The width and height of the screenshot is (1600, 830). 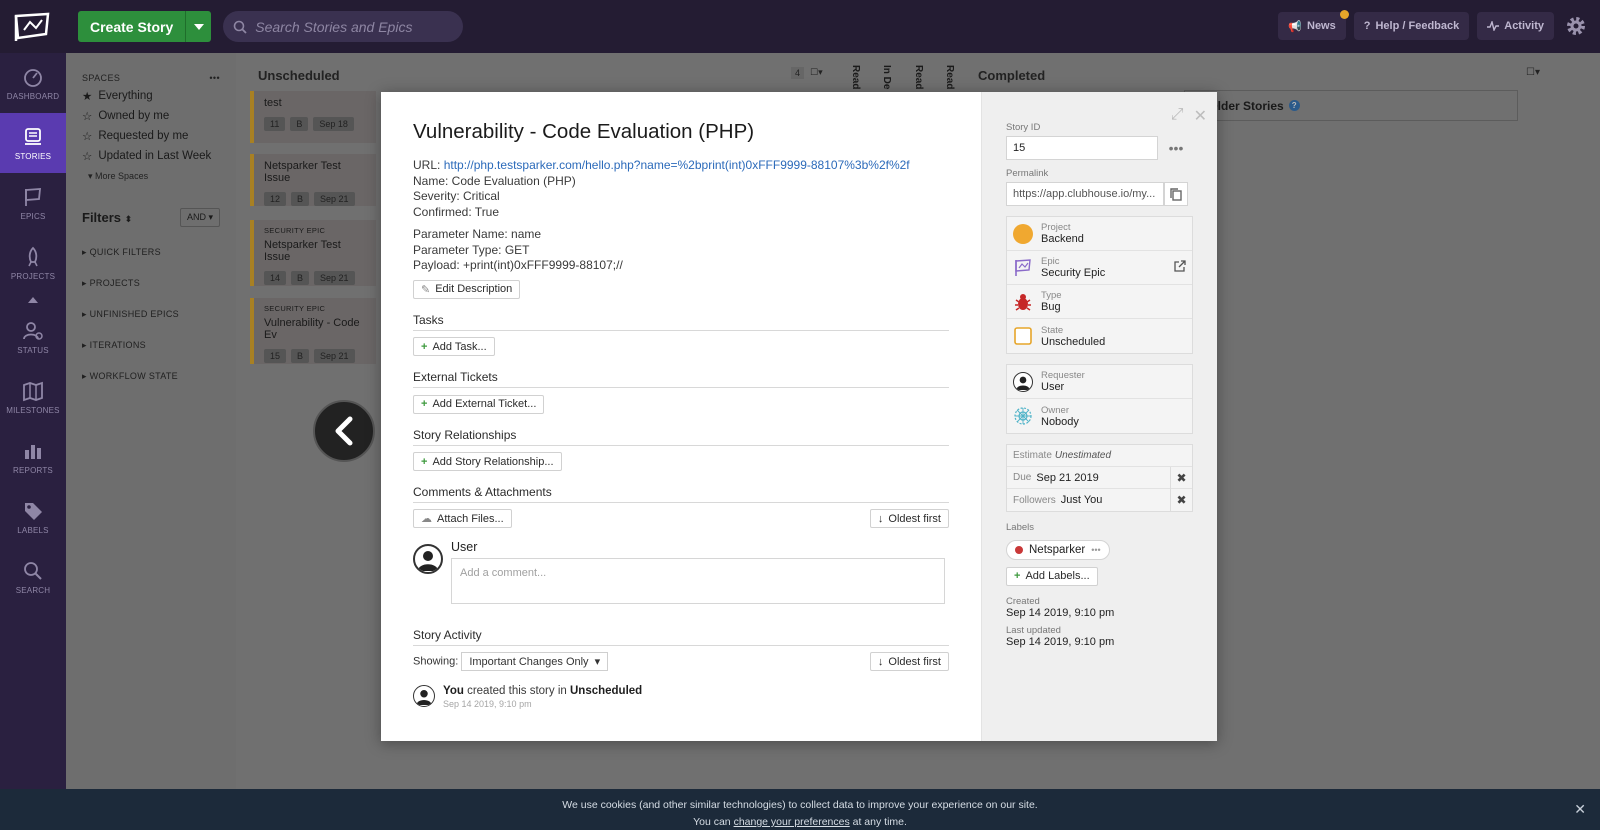 I want to click on label-more-icon: •••, so click(x=1095, y=550).